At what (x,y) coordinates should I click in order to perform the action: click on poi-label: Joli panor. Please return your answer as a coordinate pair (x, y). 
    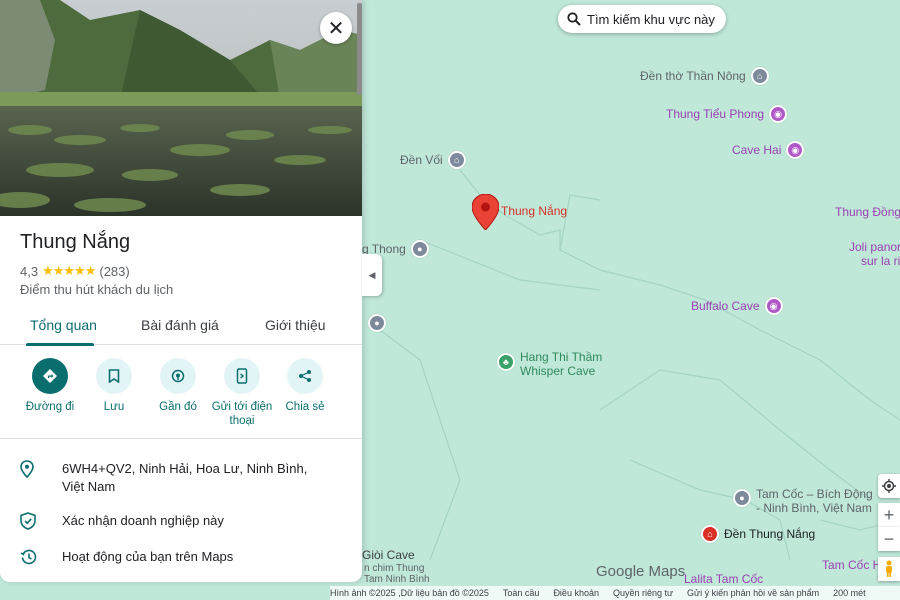
    Looking at the image, I should click on (874, 247).